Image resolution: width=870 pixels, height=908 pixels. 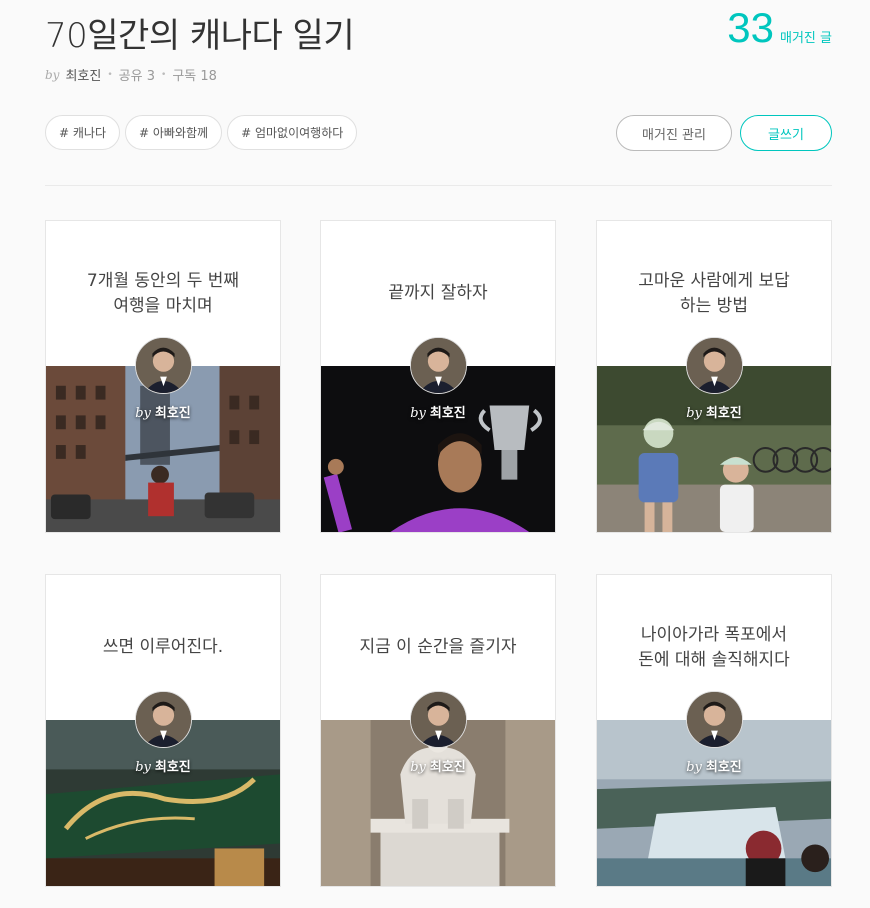 I want to click on article-card: 지금 이 순간을 즐기자 by 최호진, so click(x=438, y=730).